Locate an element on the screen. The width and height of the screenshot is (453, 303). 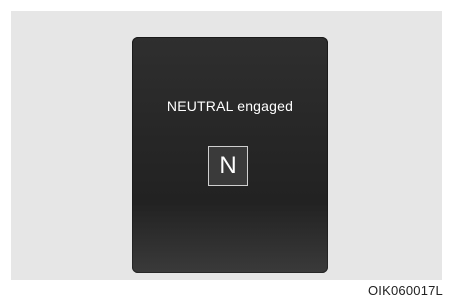
neutral-engaged-message: NEUTRAL engaged is located at coordinates (230, 106).